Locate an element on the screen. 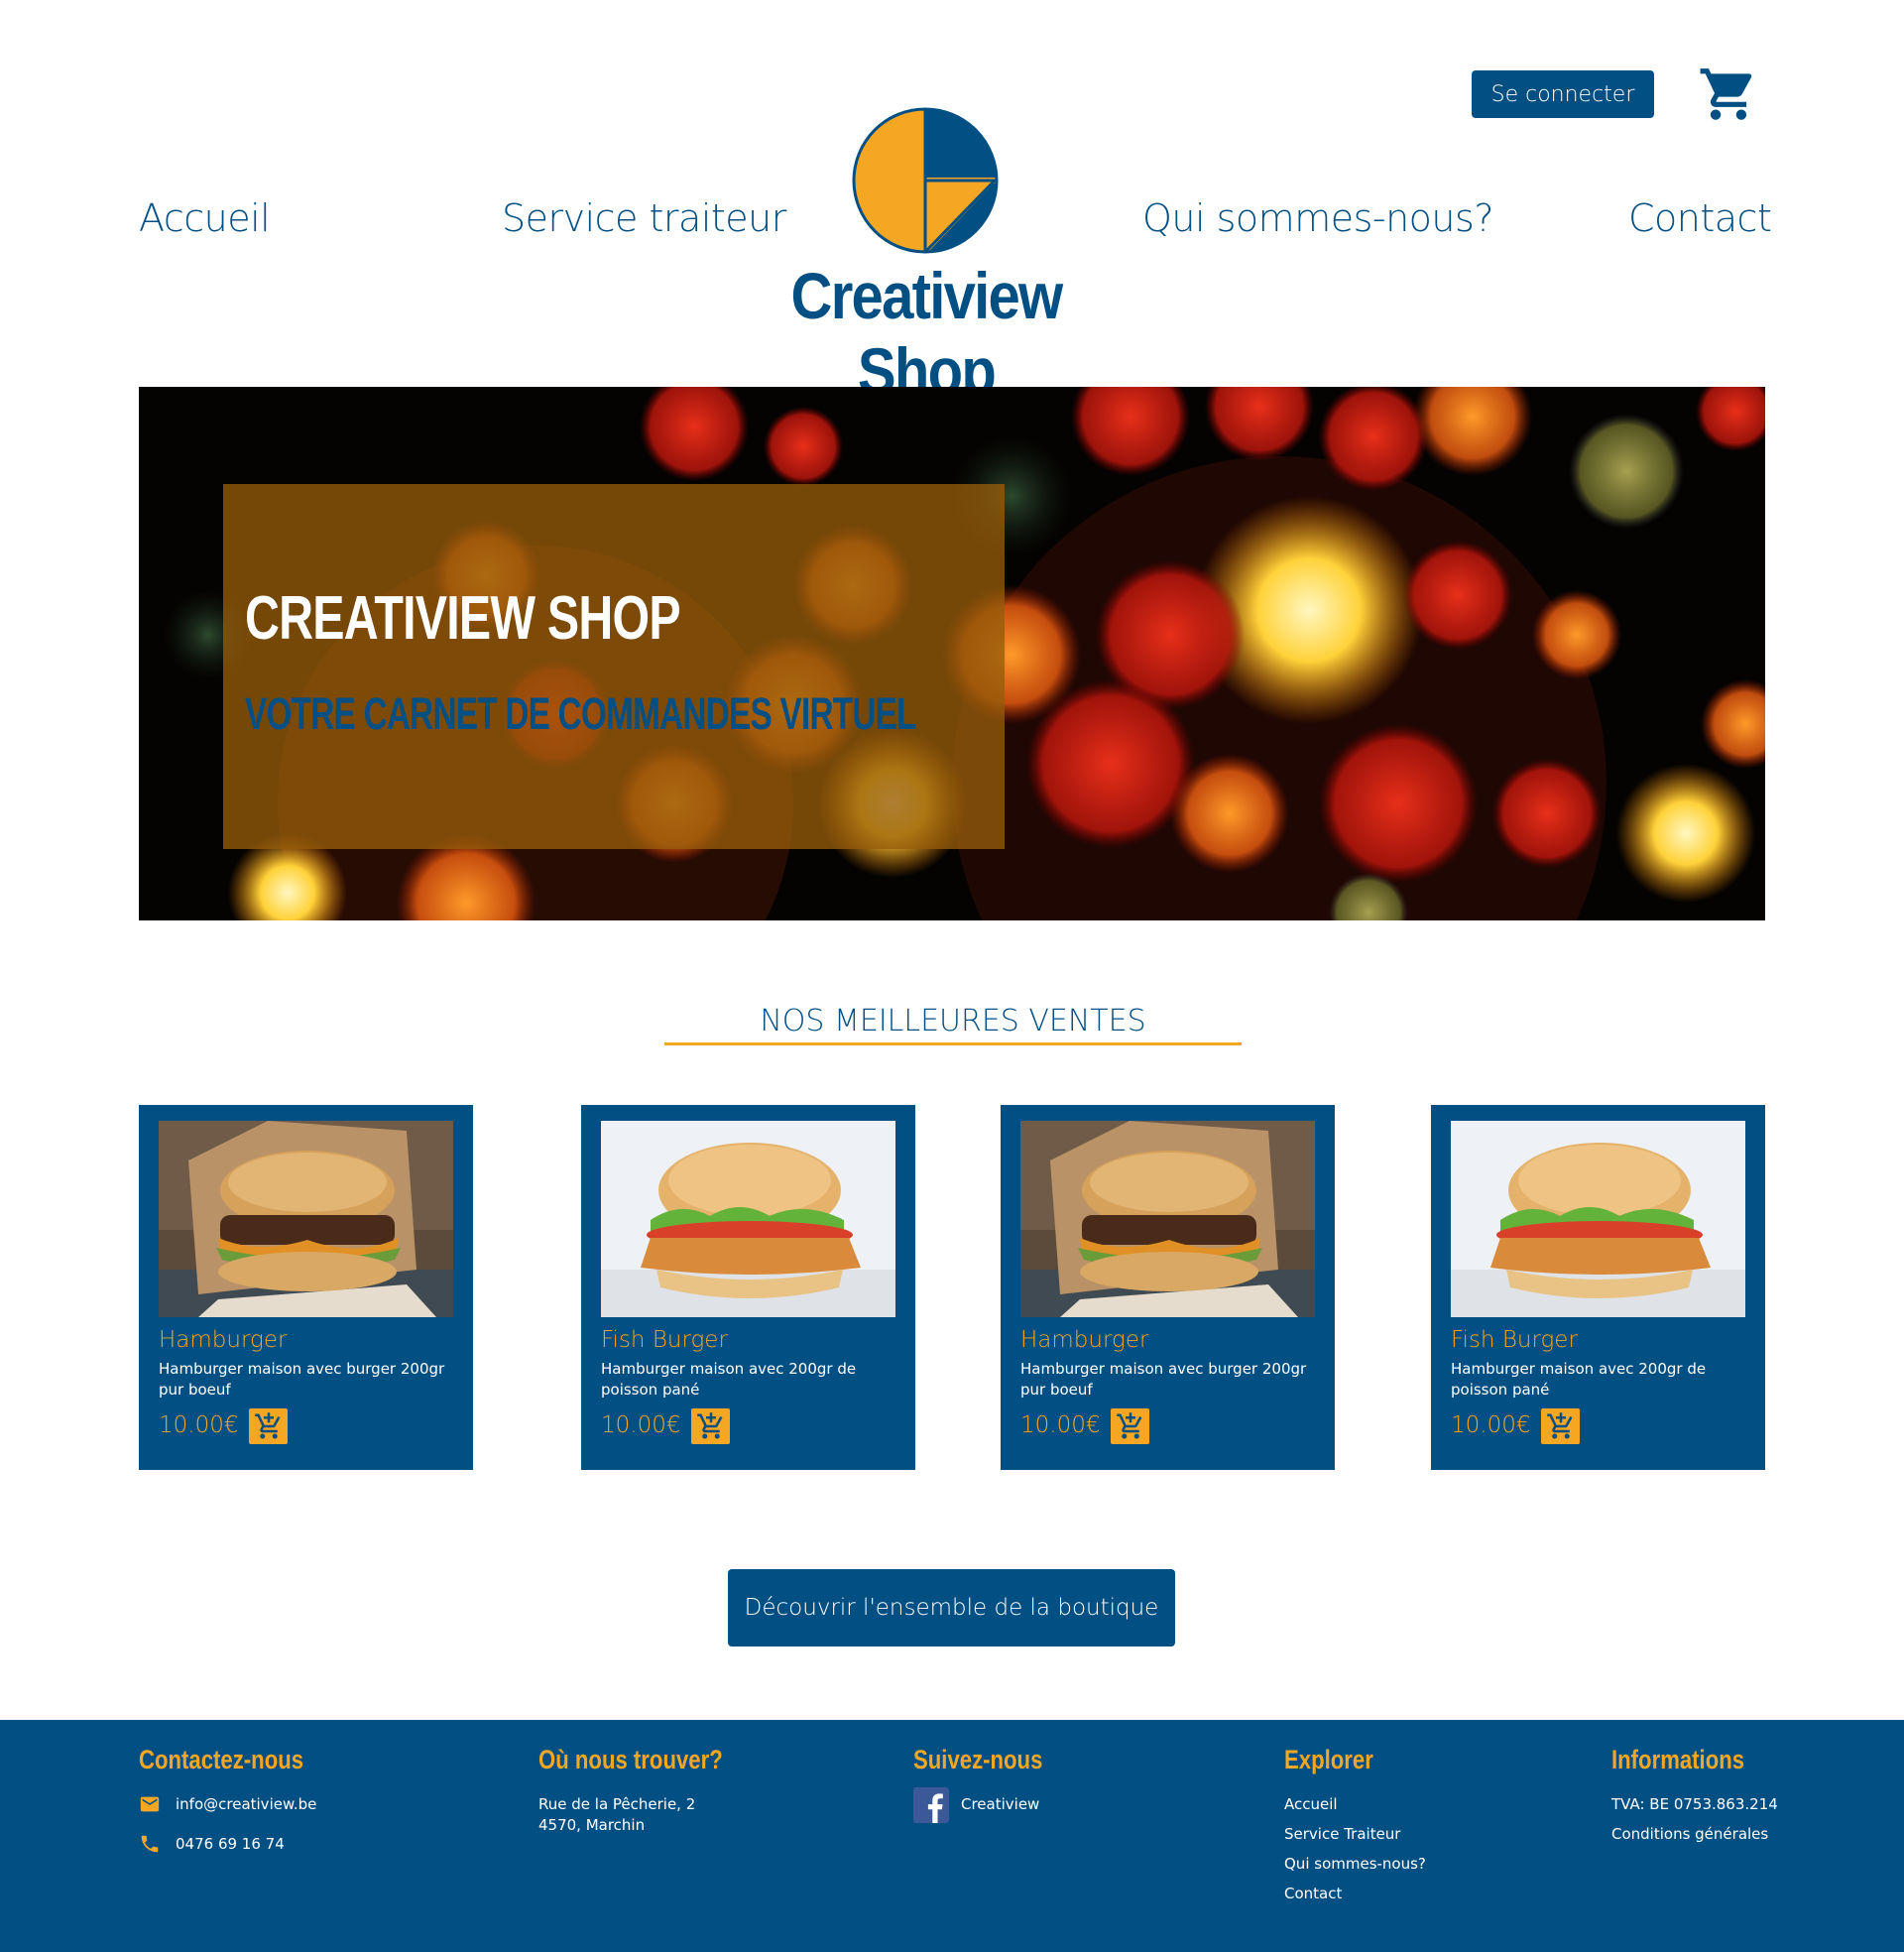  section-underline is located at coordinates (953, 1043).